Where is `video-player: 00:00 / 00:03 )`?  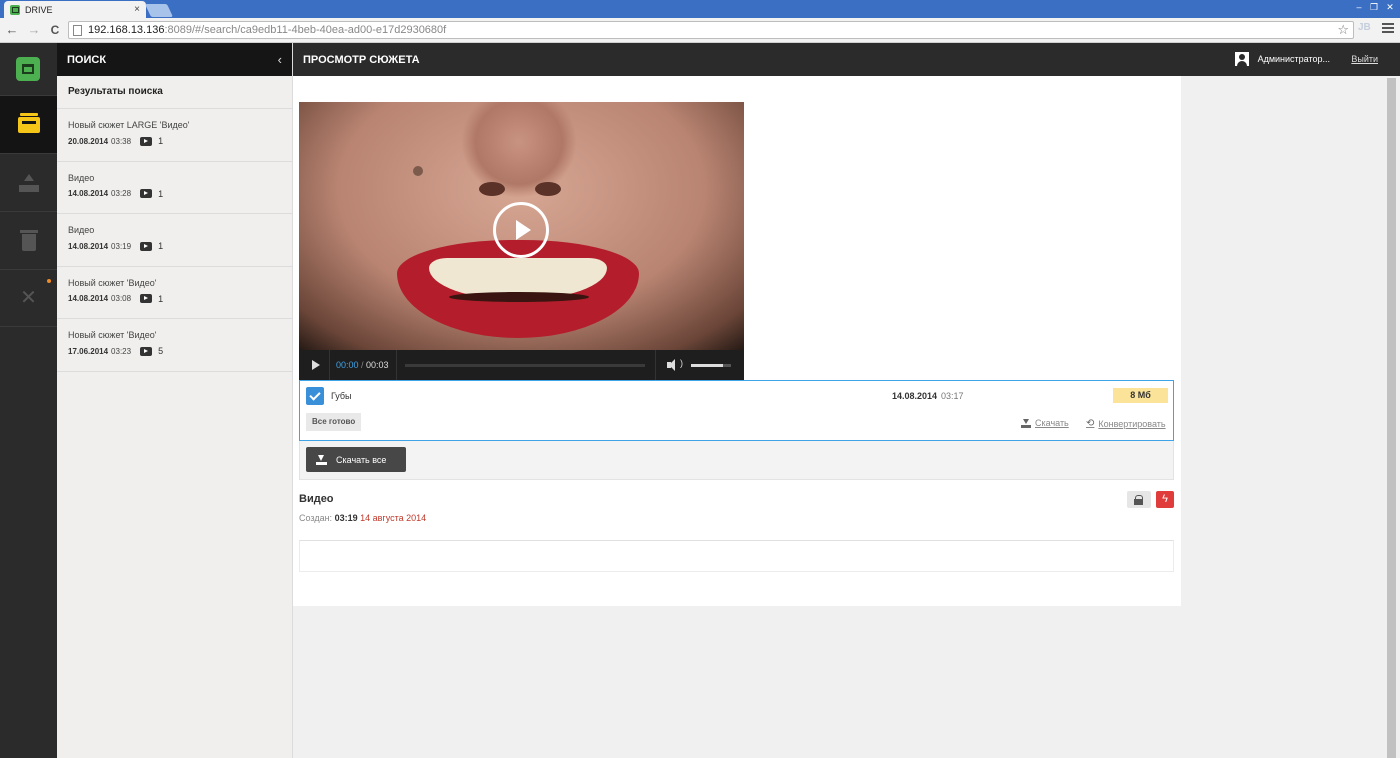
video-player: 00:00 / 00:03 ) is located at coordinates (521, 241).